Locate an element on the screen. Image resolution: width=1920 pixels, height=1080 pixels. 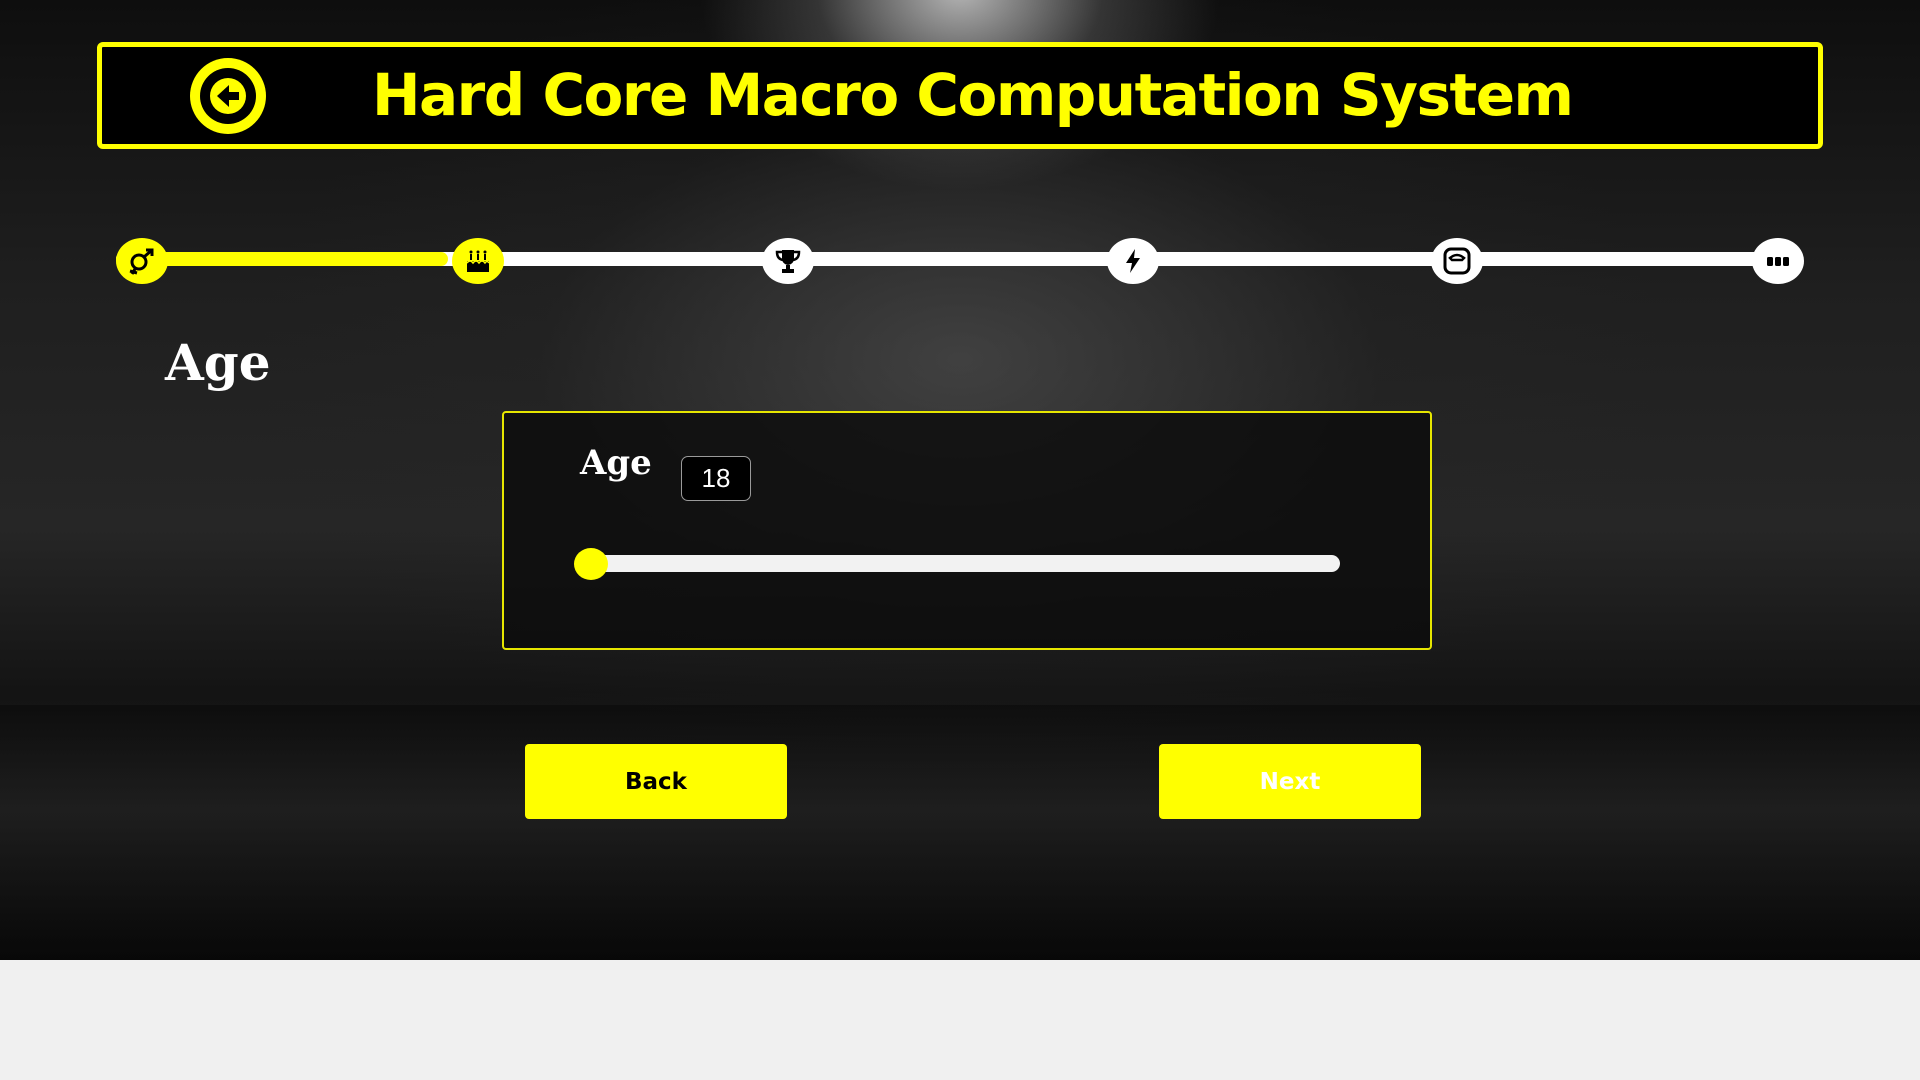
next-button: Next is located at coordinates (1290, 781).